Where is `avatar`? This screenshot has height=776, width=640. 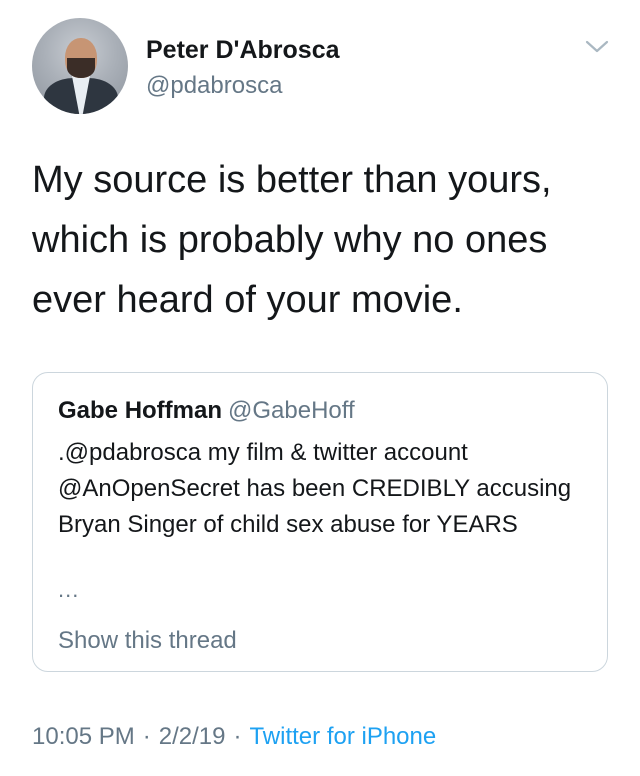 avatar is located at coordinates (80, 66).